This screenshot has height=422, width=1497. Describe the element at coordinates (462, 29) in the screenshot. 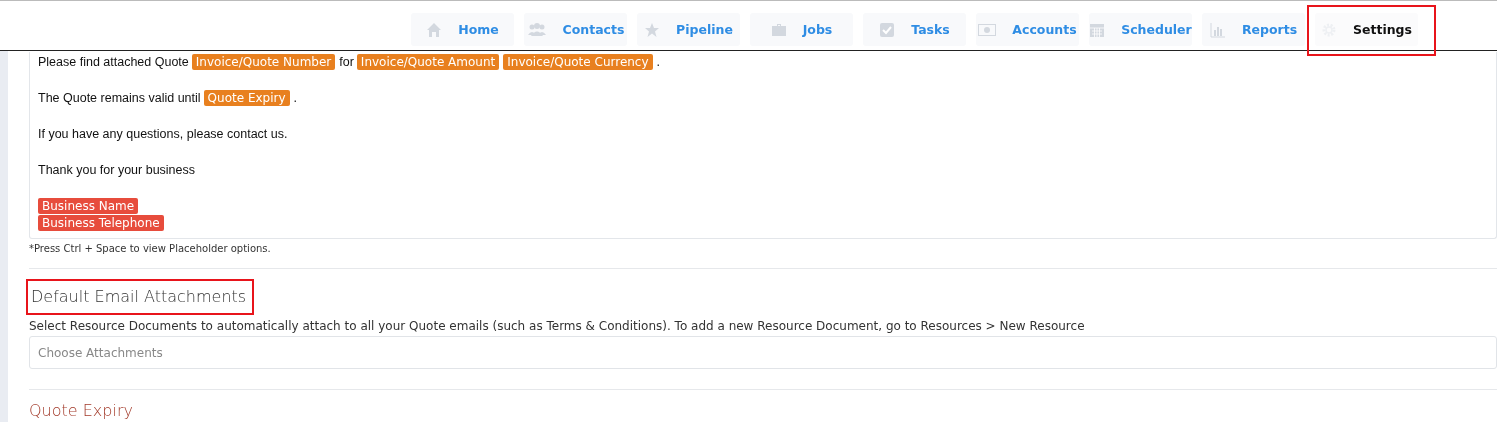

I see `nav-tab: Home` at that location.